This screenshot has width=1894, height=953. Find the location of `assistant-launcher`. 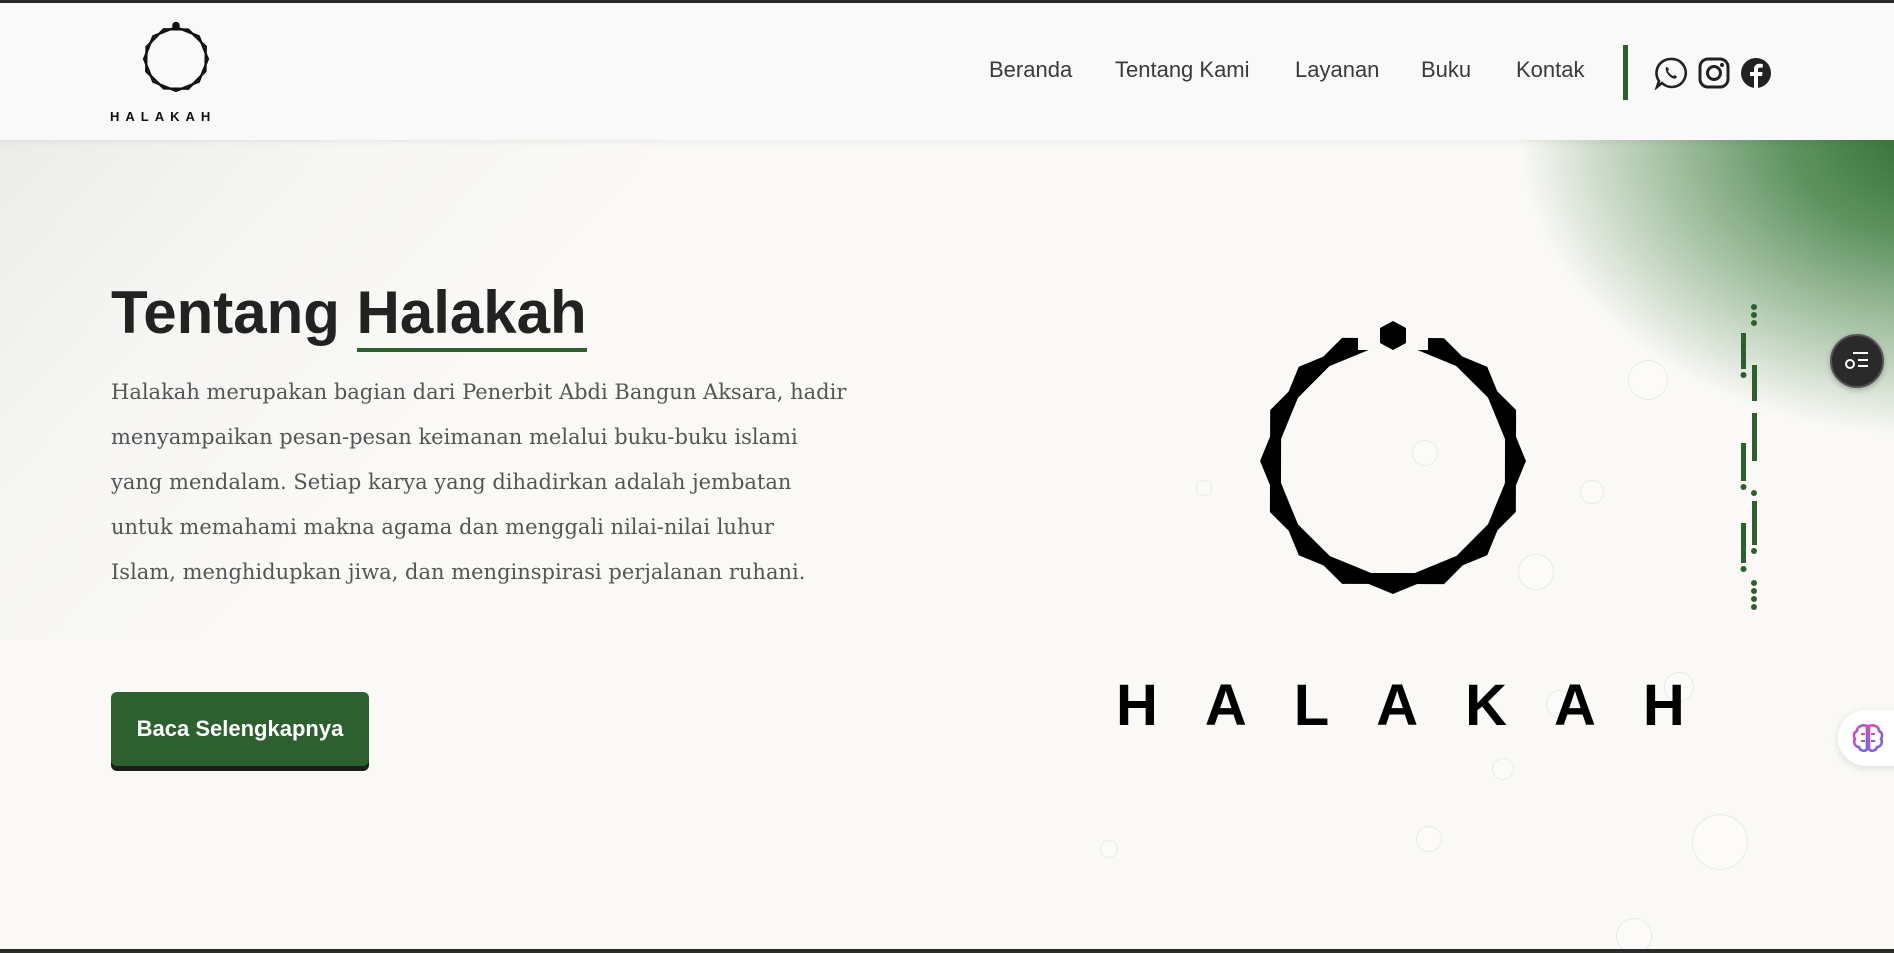

assistant-launcher is located at coordinates (1866, 738).